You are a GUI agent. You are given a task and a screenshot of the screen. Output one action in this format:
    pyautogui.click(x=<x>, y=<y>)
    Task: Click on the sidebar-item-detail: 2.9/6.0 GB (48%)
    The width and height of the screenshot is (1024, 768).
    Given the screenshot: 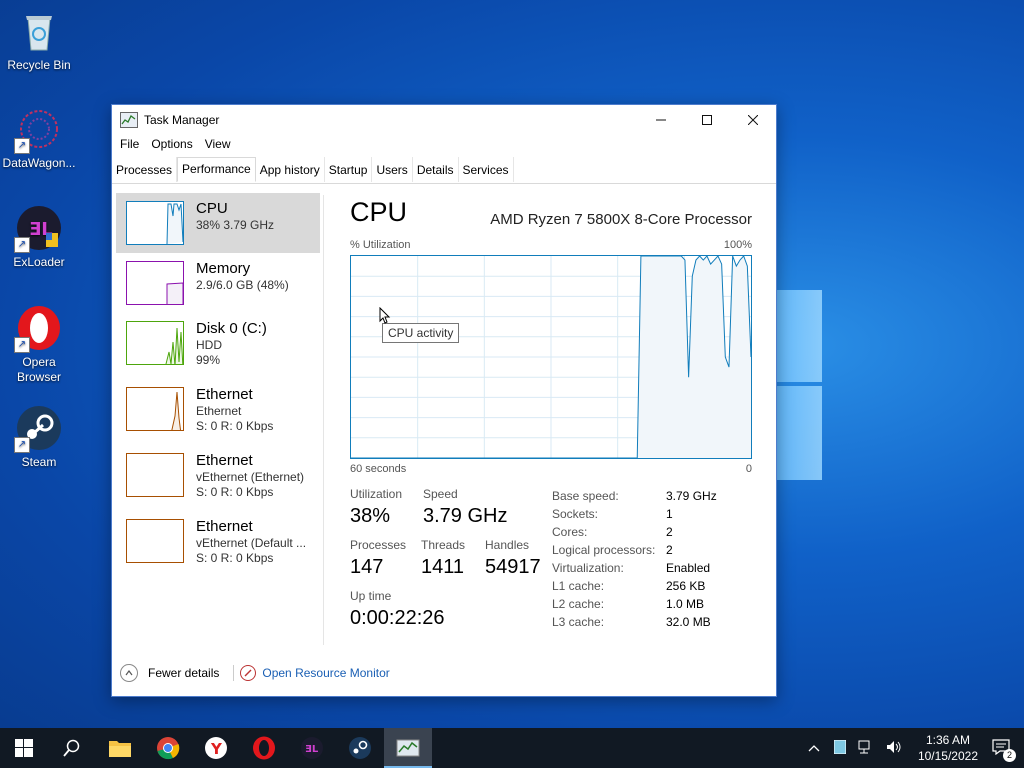 What is the action you would take?
    pyautogui.click(x=242, y=285)
    